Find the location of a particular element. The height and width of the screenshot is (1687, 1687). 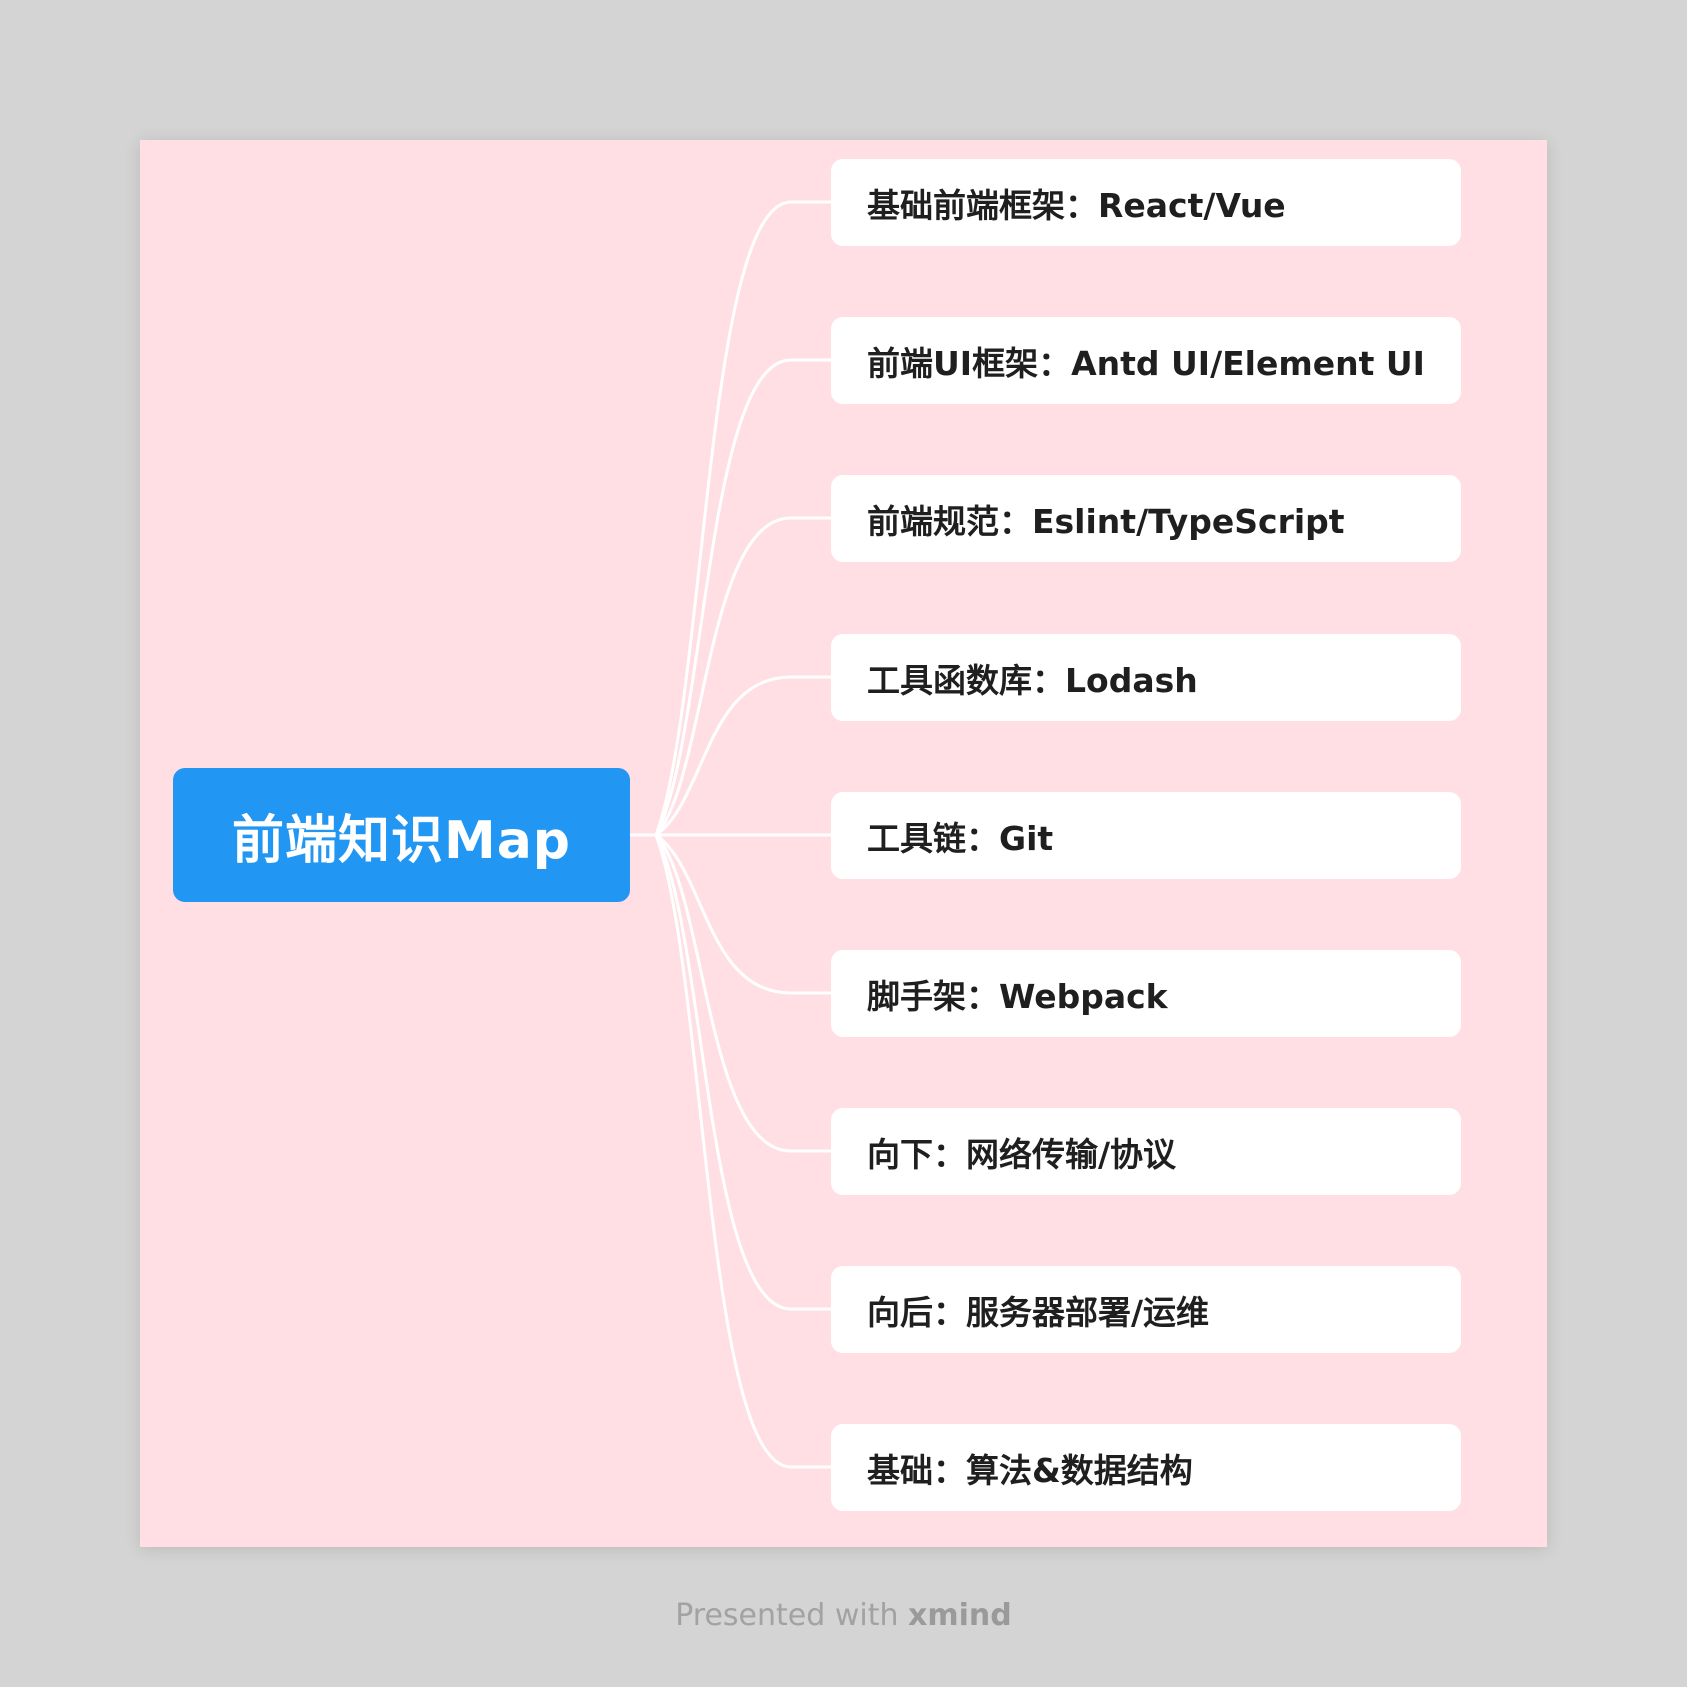

footer-credit: Presented with xmind is located at coordinates (843, 1615).